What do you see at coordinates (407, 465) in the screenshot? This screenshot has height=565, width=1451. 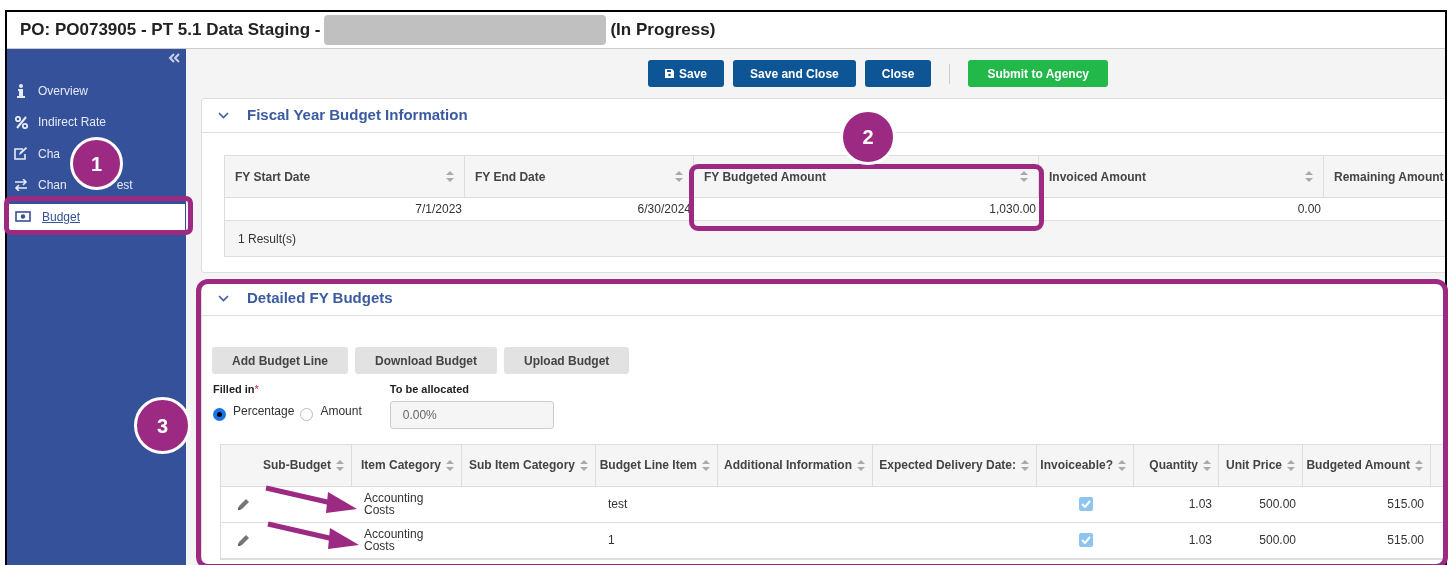 I see `column-header: Item Category` at bounding box center [407, 465].